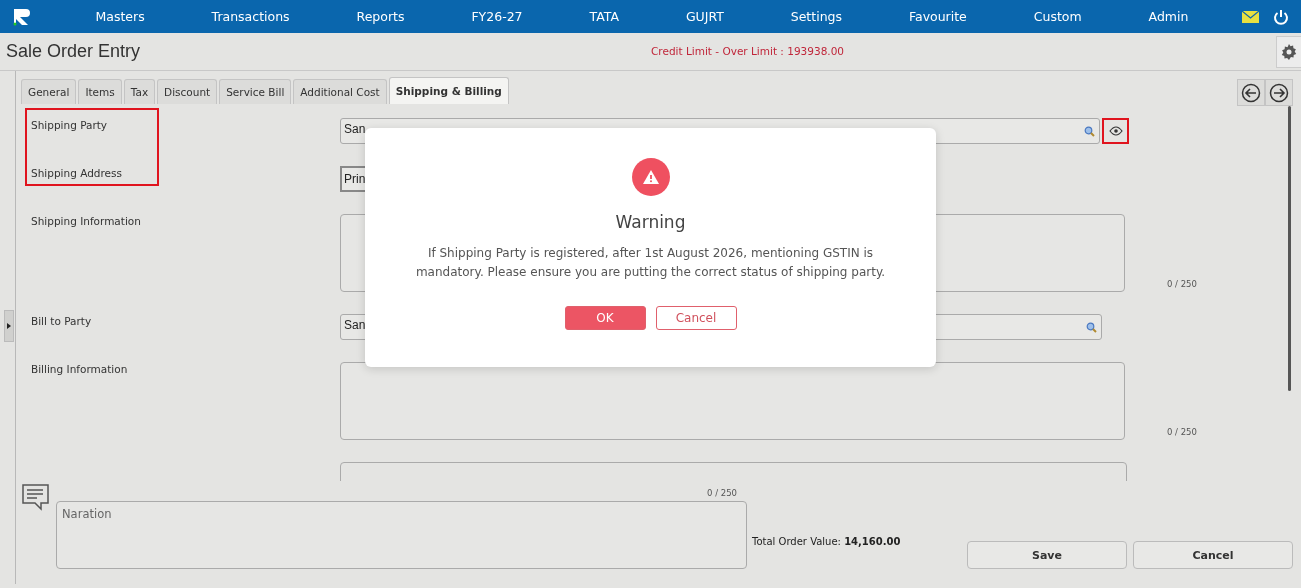 Image resolution: width=1301 pixels, height=588 pixels. What do you see at coordinates (62, 321) in the screenshot?
I see `field-label: Bill to Party` at bounding box center [62, 321].